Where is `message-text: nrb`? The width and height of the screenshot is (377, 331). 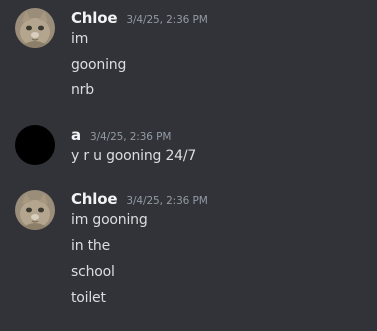 message-text: nrb is located at coordinates (82, 90).